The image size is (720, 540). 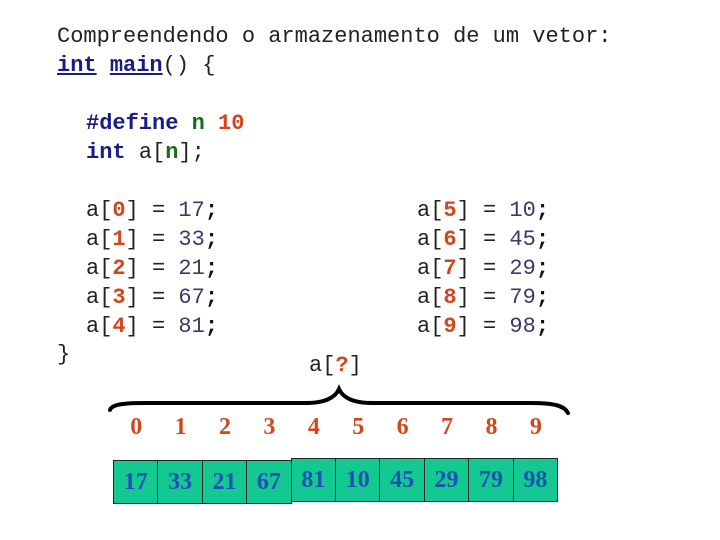 I want to click on array-cell: 67, so click(x=269, y=482).